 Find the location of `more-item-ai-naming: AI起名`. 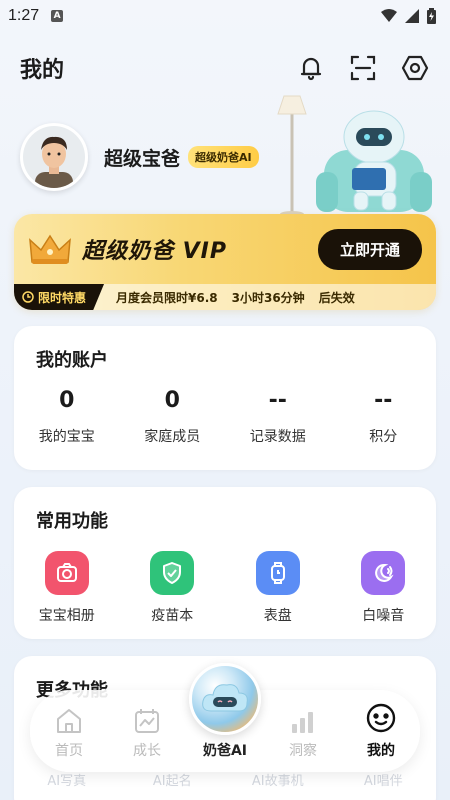

more-item-ai-naming: AI起名 is located at coordinates (173, 779).